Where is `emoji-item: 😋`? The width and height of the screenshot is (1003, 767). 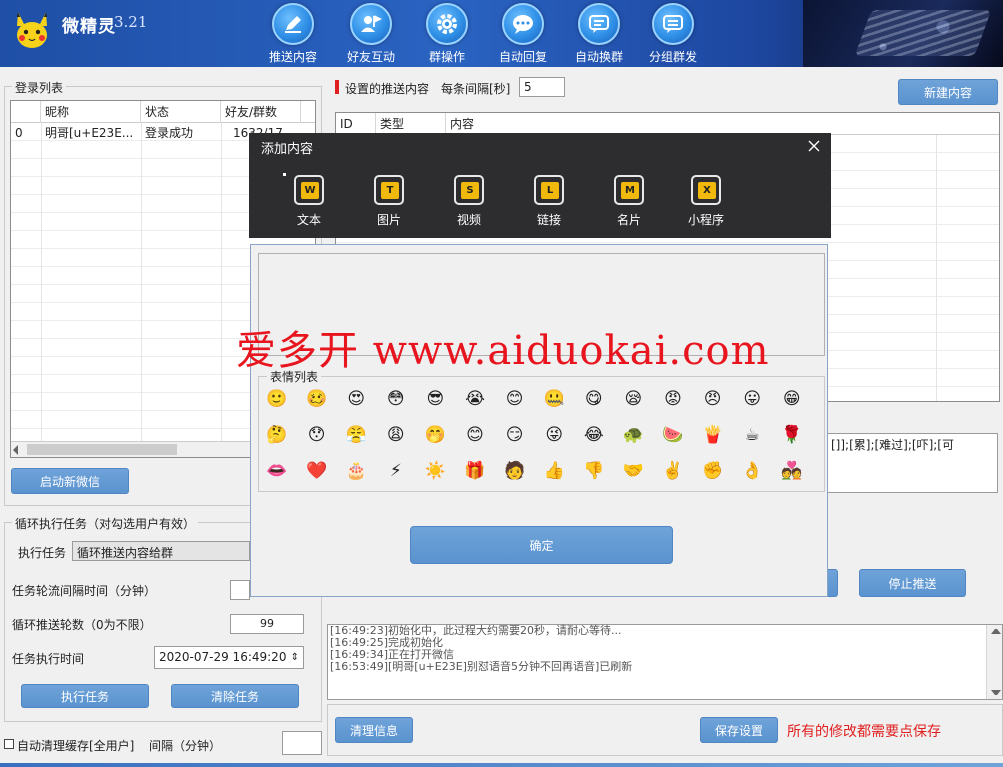
emoji-item: 😋 is located at coordinates (594, 399).